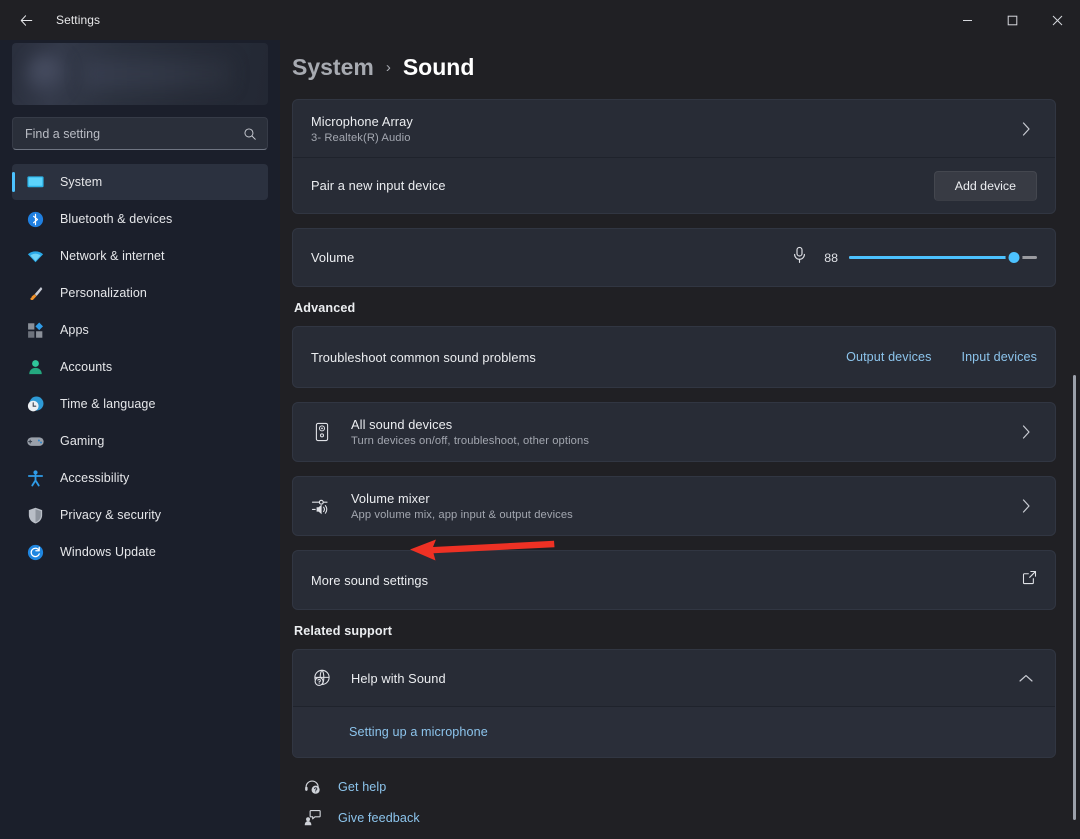 The height and width of the screenshot is (839, 1080). I want to click on input-devices-link: Input devices, so click(999, 357).